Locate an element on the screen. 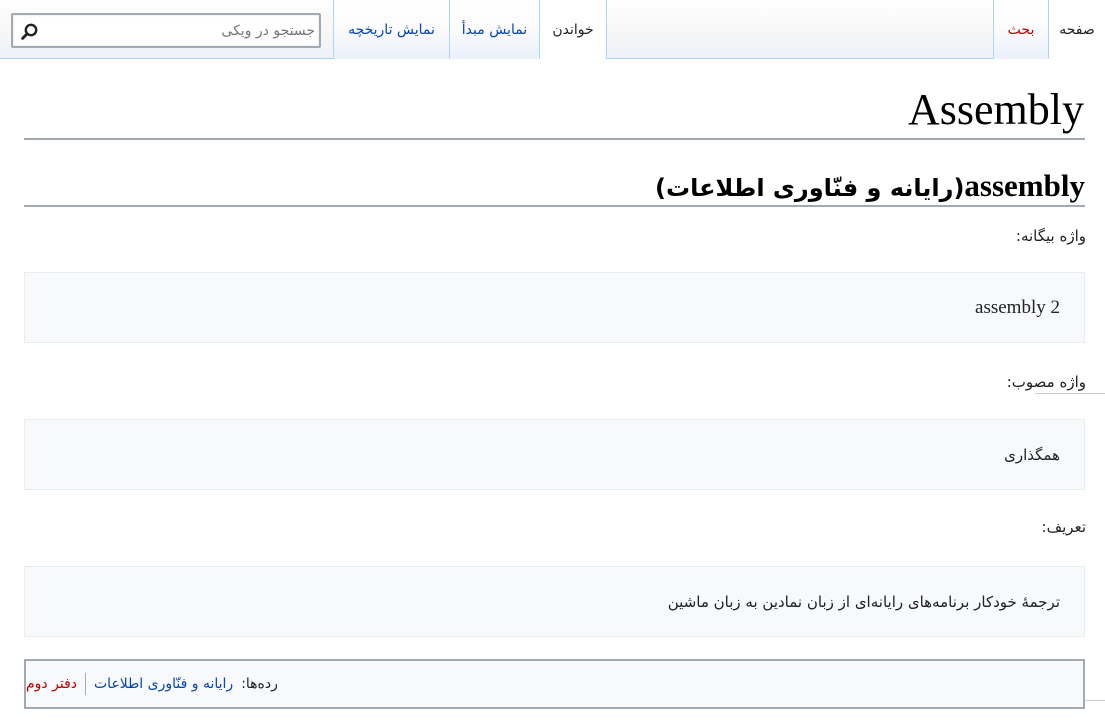 The image size is (1105, 720). tab-read: خواندن is located at coordinates (573, 29).